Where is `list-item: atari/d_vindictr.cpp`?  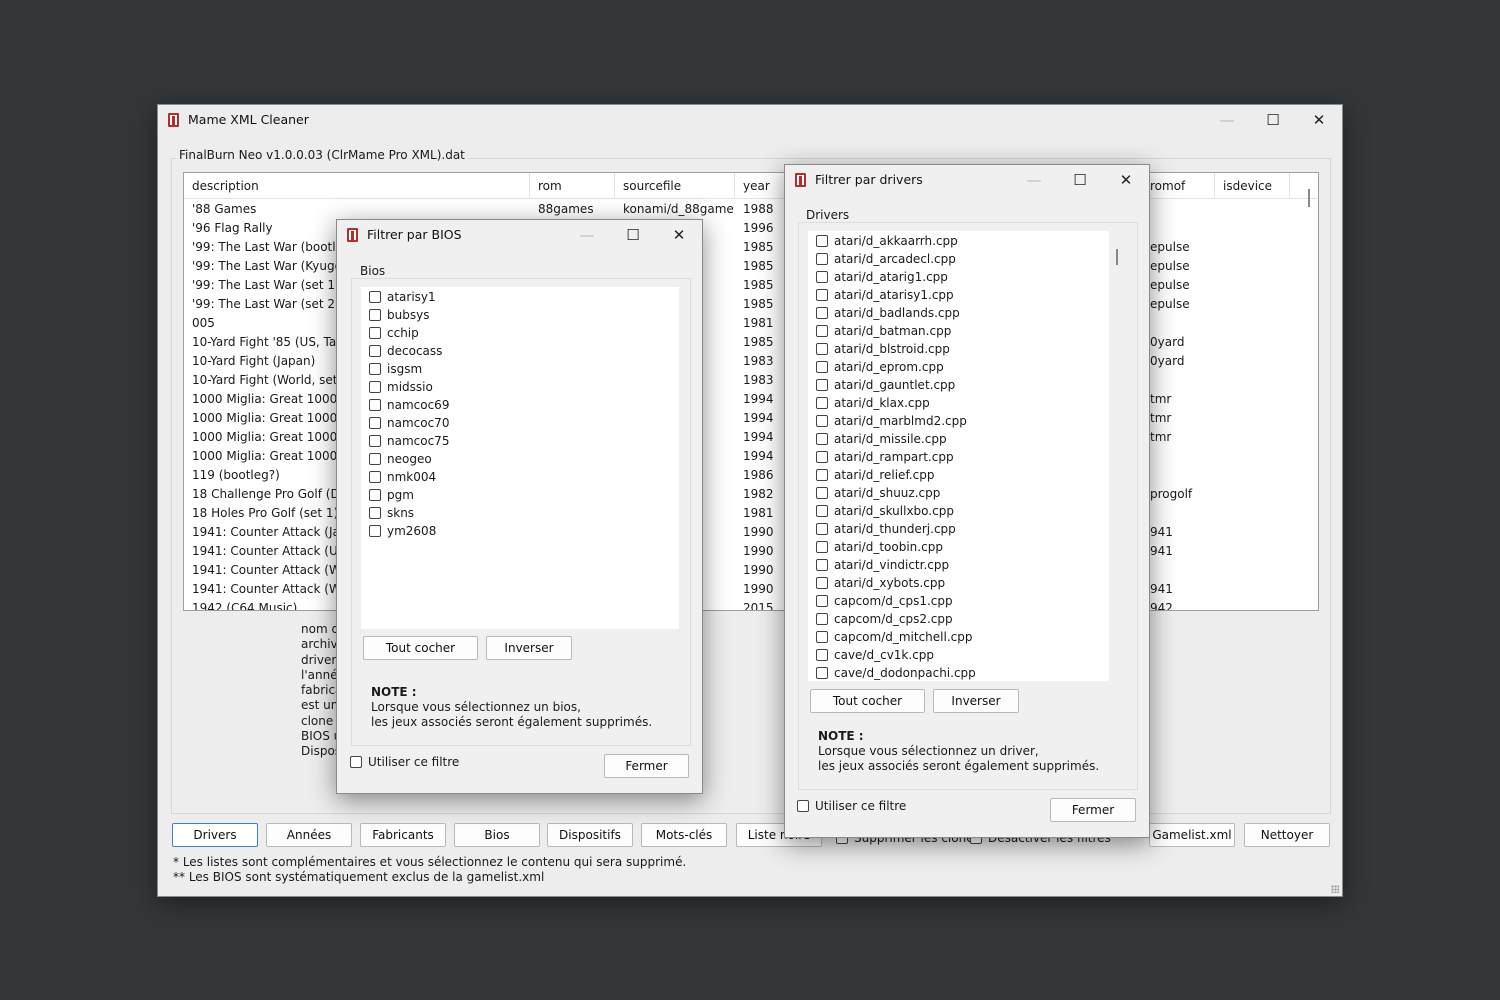 list-item: atari/d_vindictr.cpp is located at coordinates (958, 565).